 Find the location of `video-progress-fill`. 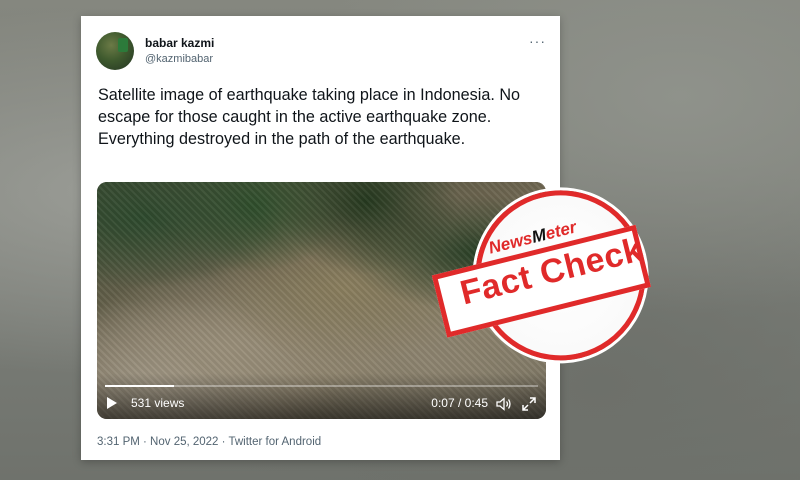

video-progress-fill is located at coordinates (140, 386).